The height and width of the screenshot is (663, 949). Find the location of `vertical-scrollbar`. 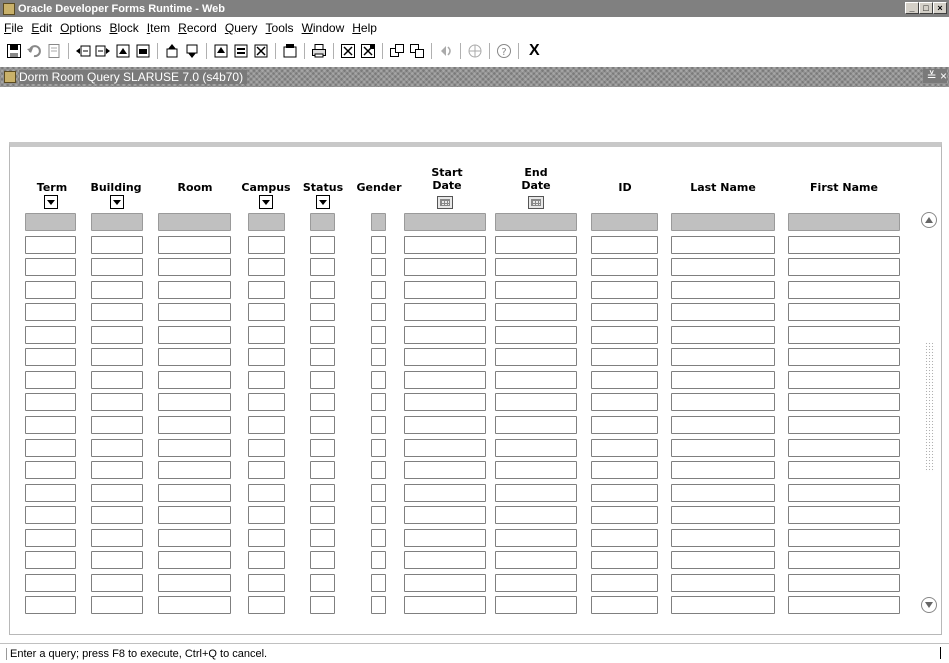

vertical-scrollbar is located at coordinates (929, 412).